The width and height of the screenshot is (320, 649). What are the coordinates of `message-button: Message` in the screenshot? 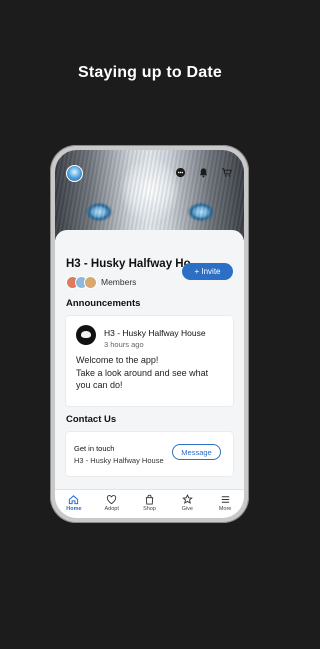 It's located at (196, 452).